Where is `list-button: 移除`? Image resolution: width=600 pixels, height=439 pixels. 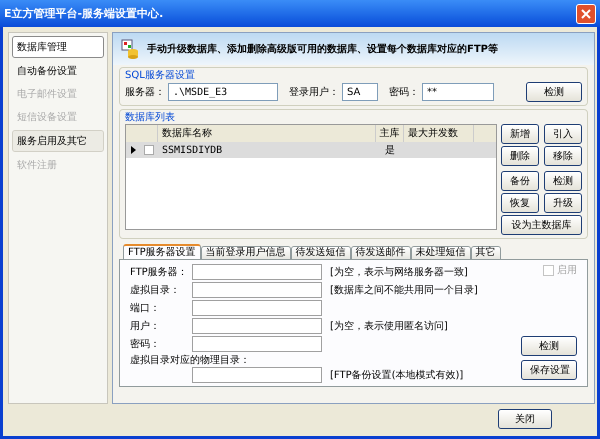
list-button: 移除 is located at coordinates (563, 156).